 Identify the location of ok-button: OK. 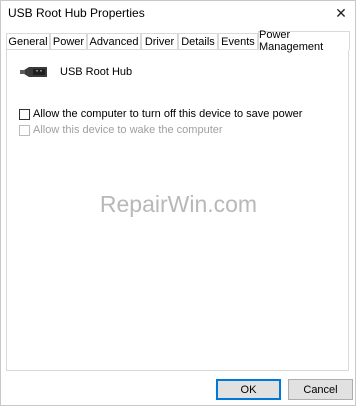
(248, 389).